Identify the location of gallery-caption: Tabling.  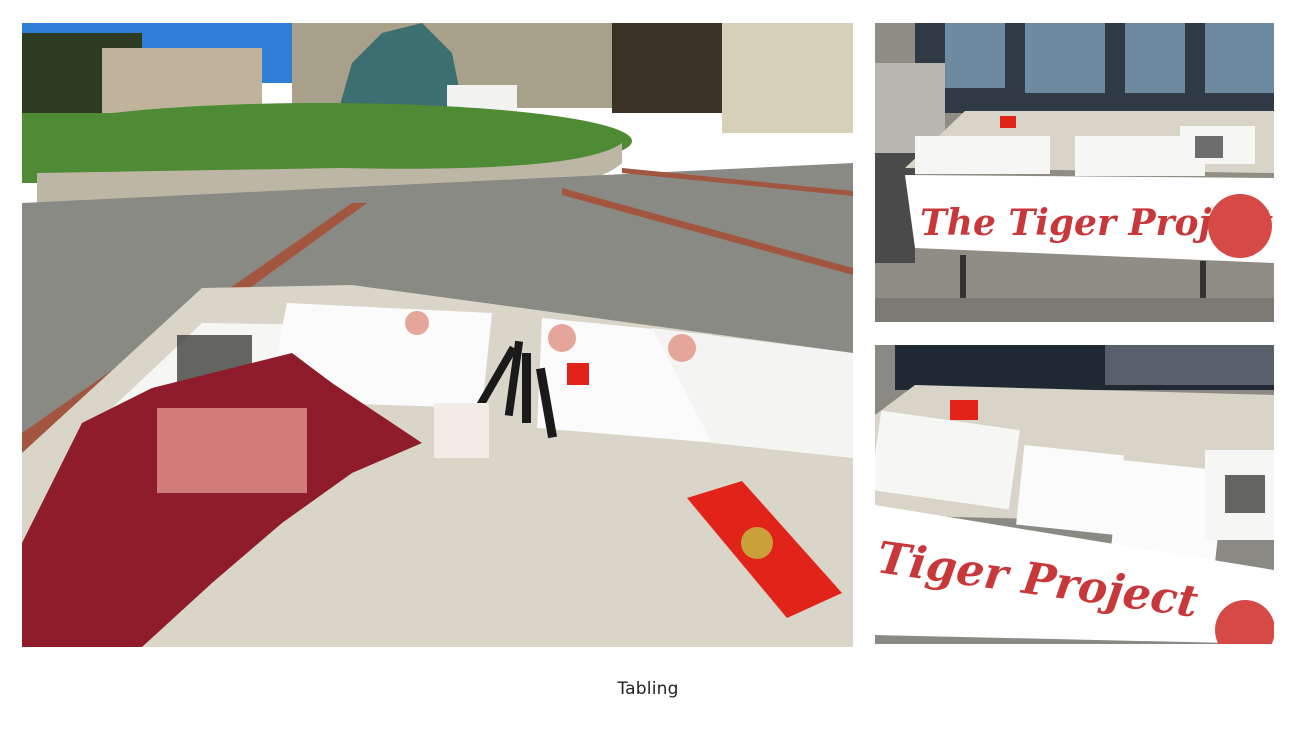
(648, 689).